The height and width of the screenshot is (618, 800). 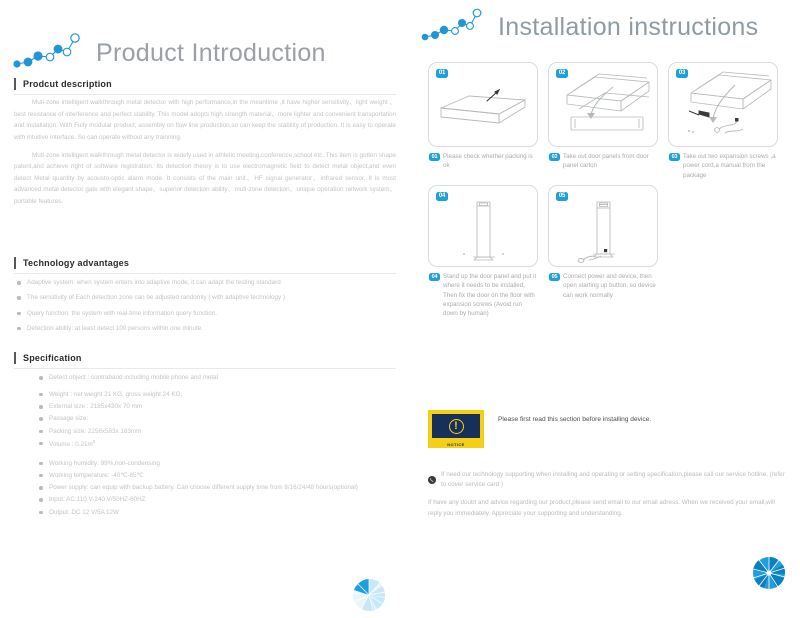 I want to click on step-caption-badge: 03, so click(x=674, y=156).